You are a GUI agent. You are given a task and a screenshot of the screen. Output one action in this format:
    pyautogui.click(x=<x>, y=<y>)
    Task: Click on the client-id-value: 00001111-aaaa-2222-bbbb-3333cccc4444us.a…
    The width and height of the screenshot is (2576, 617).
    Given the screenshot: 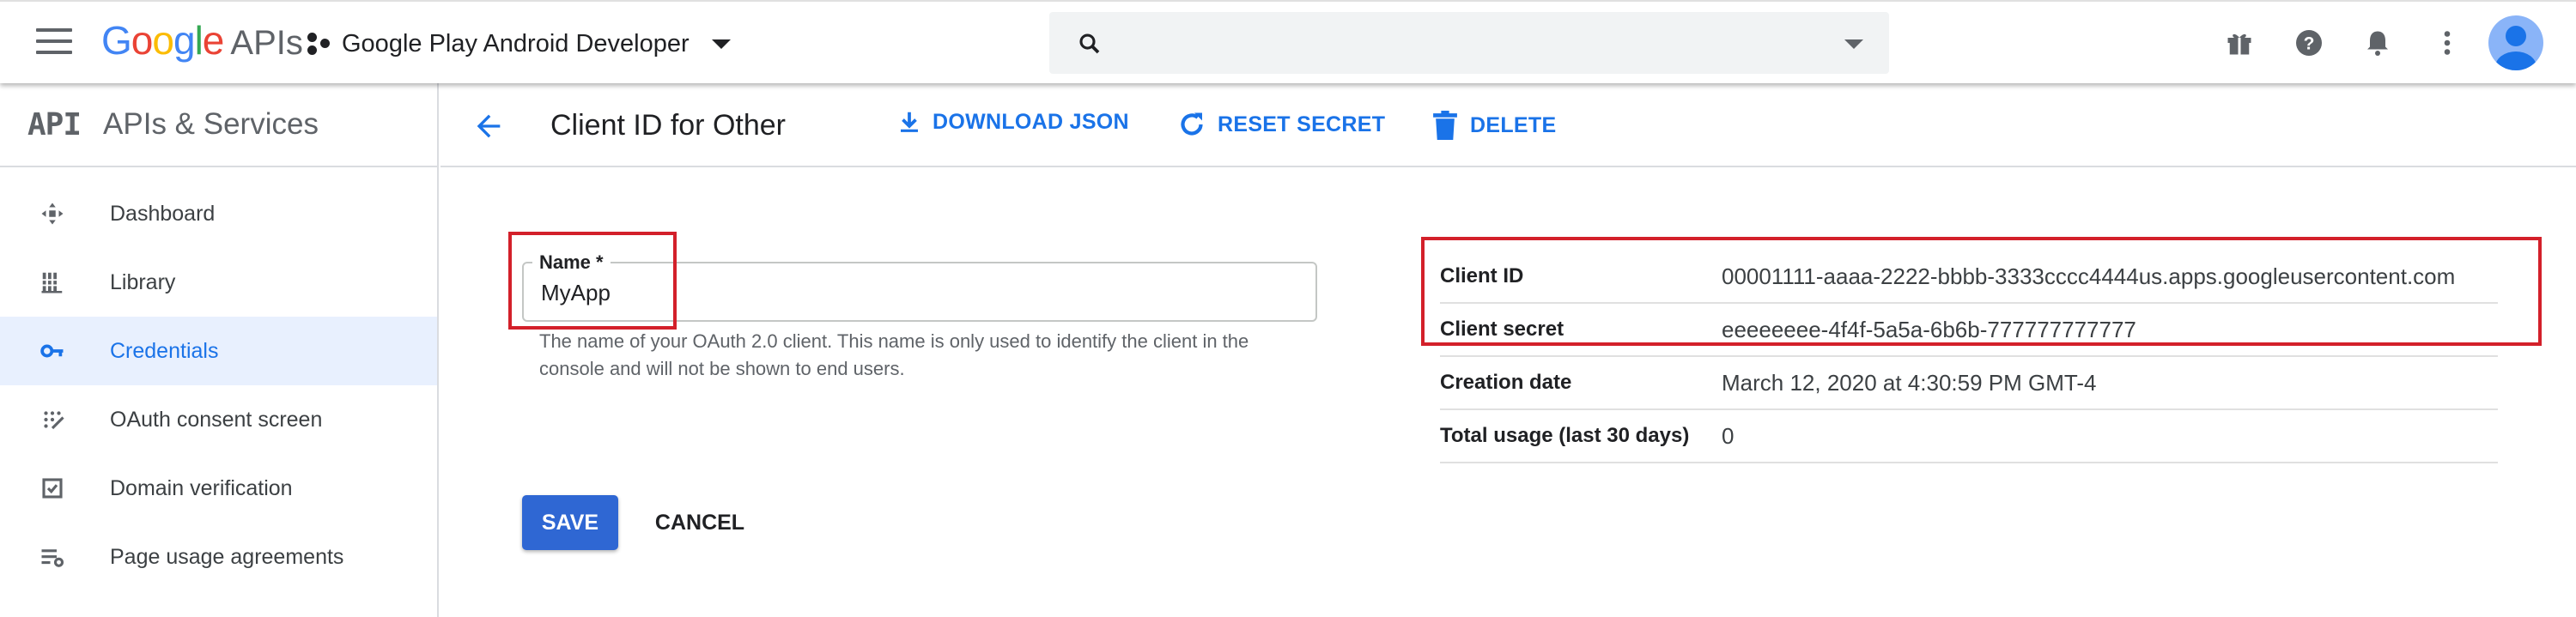 What is the action you would take?
    pyautogui.click(x=2089, y=276)
    